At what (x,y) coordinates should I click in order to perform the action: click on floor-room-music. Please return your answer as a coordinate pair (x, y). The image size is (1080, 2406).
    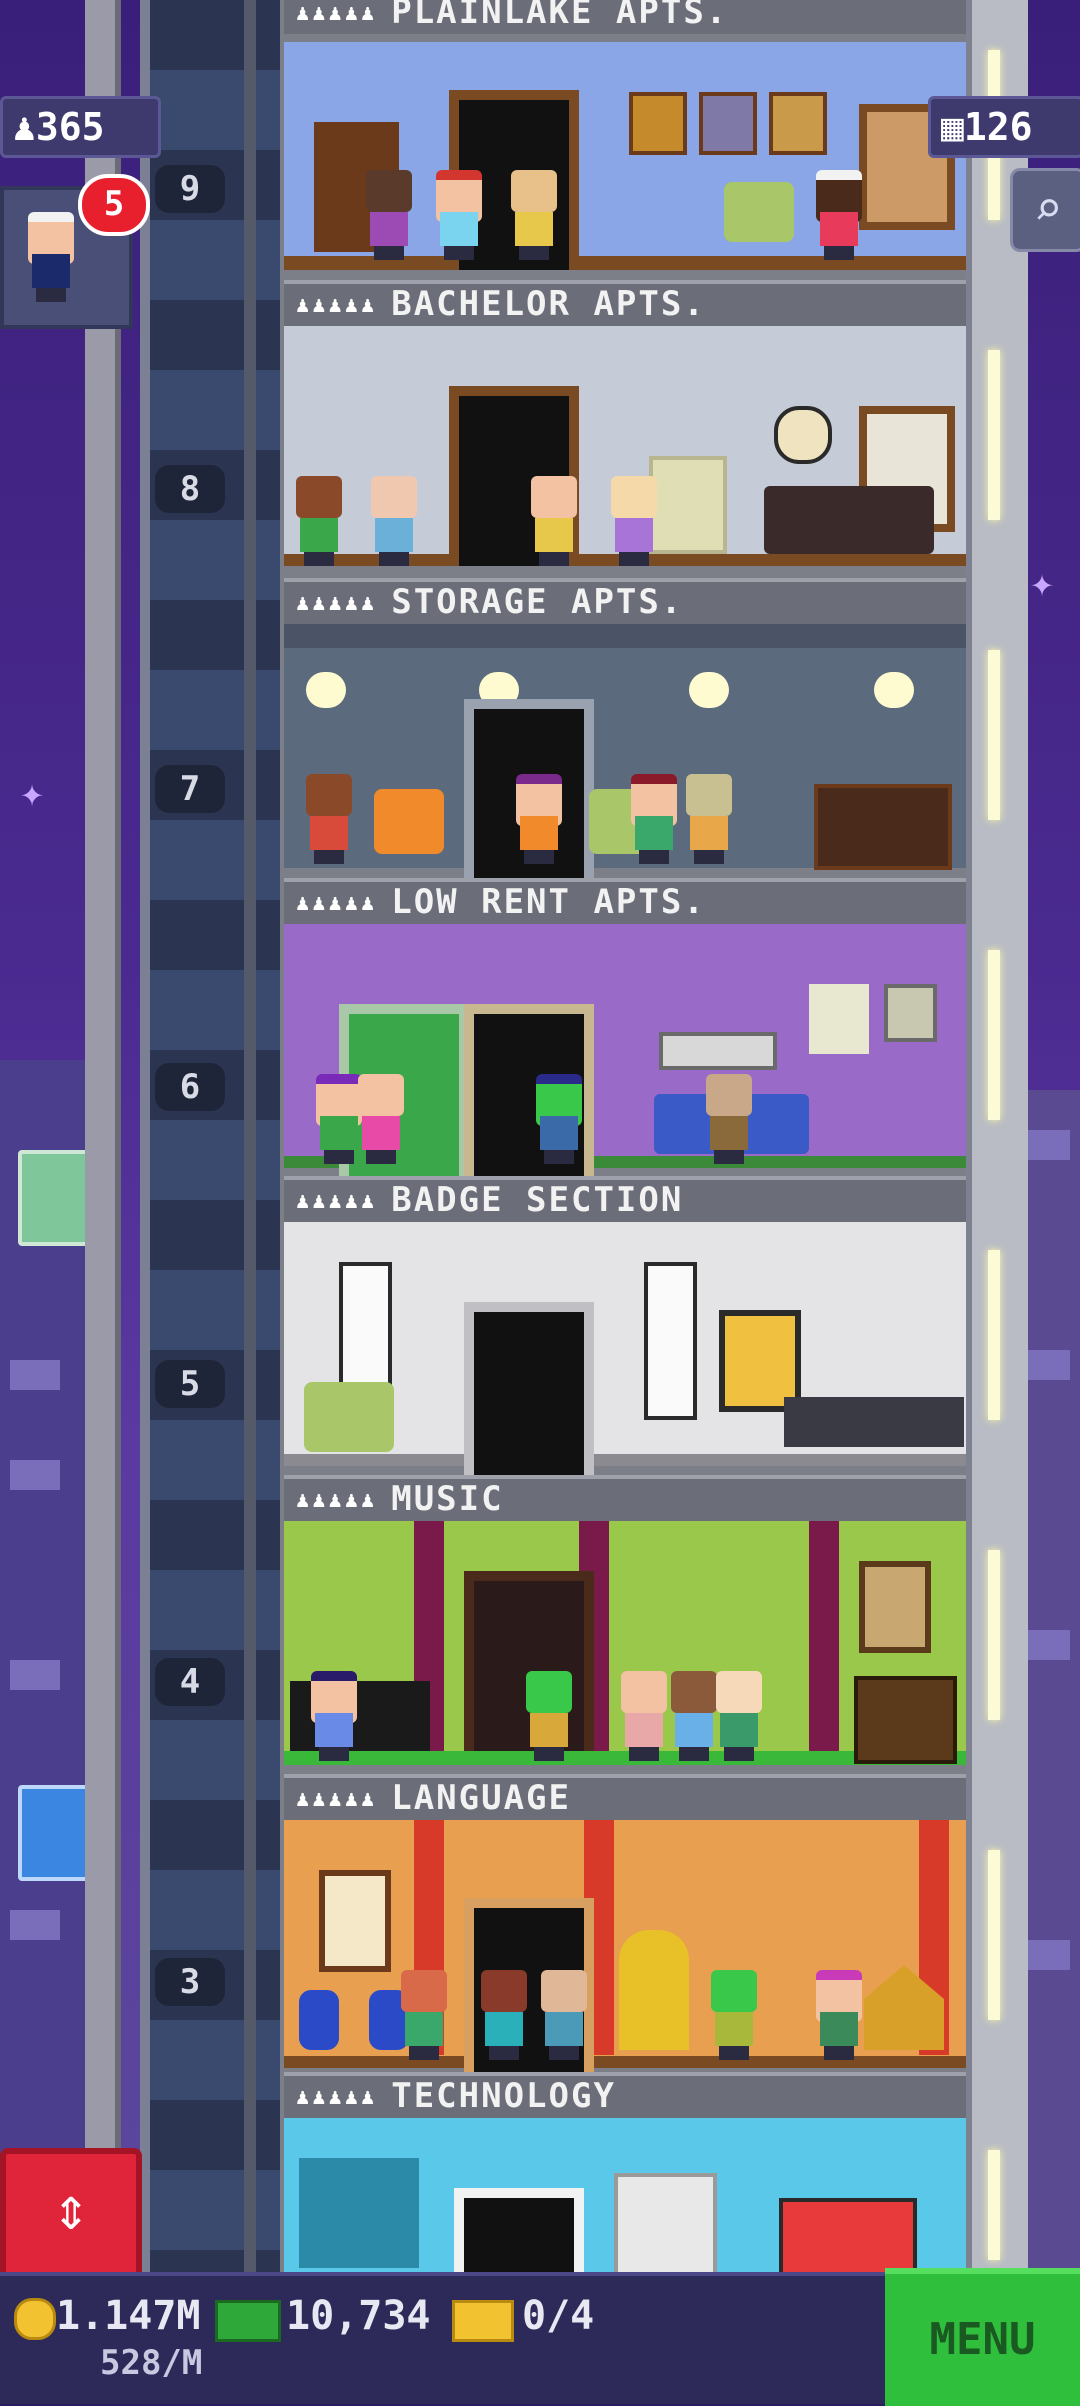
    Looking at the image, I should click on (625, 1643).